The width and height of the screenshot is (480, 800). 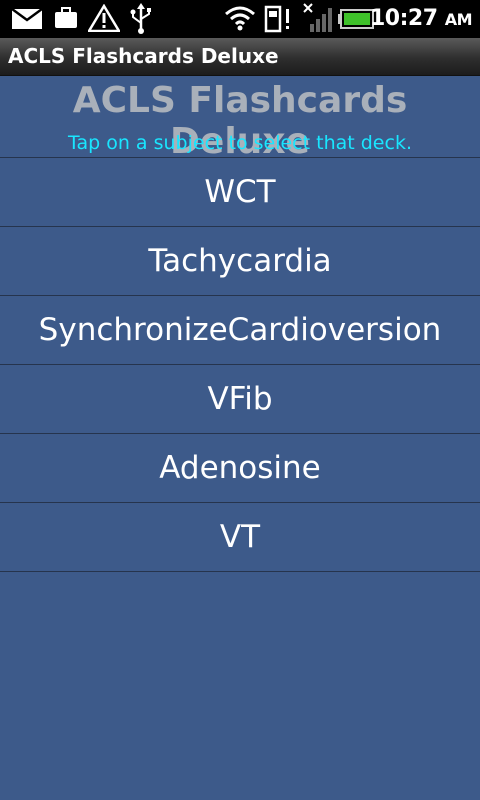 I want to click on deck-label: Adenosine, so click(x=240, y=468).